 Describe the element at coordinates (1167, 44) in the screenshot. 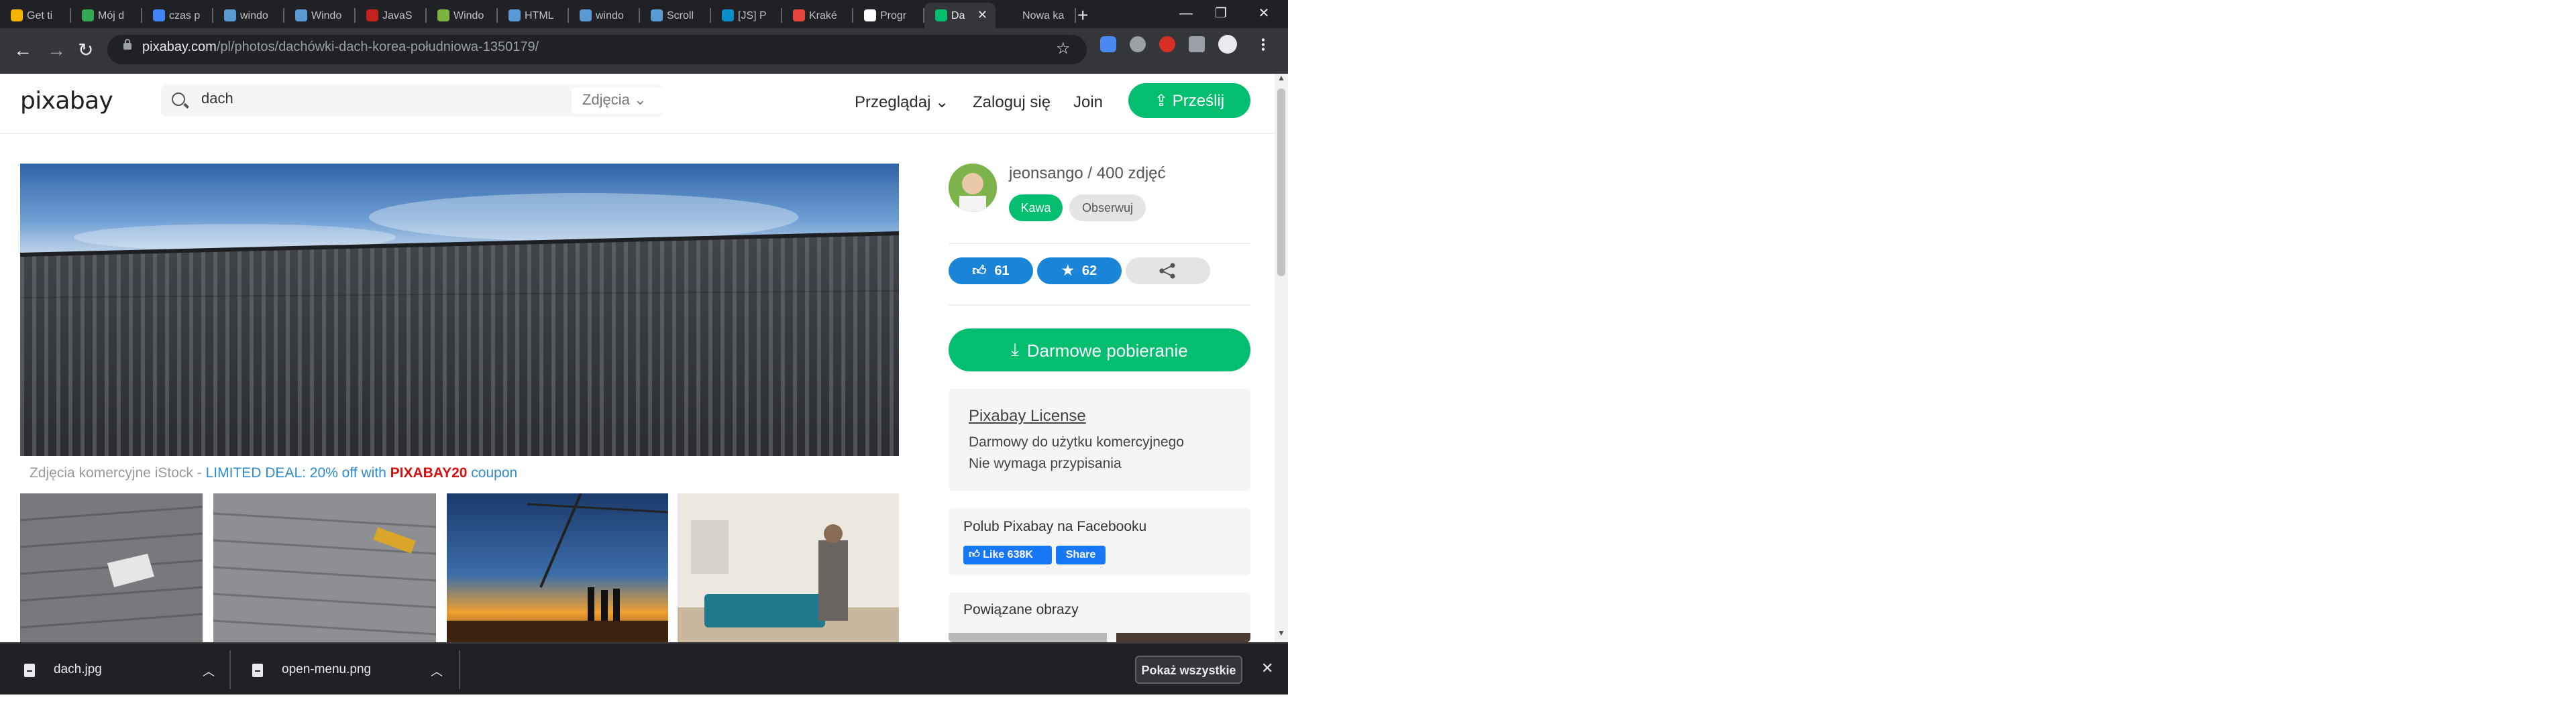

I see `extension-red-icon` at that location.